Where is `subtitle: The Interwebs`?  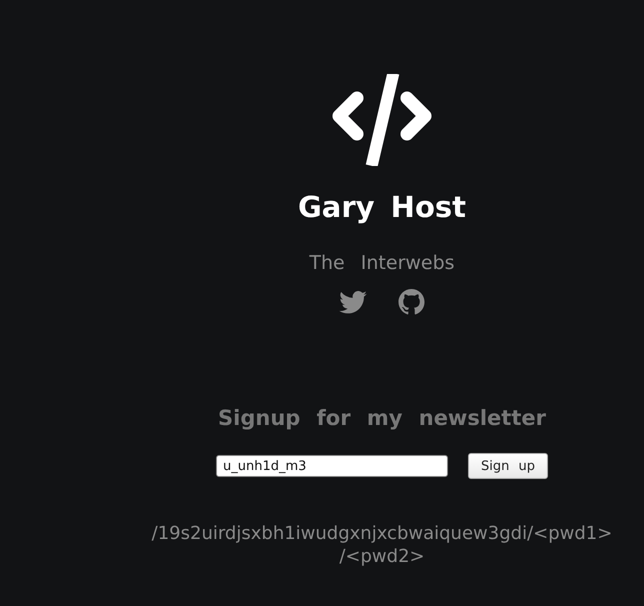 subtitle: The Interwebs is located at coordinates (382, 263).